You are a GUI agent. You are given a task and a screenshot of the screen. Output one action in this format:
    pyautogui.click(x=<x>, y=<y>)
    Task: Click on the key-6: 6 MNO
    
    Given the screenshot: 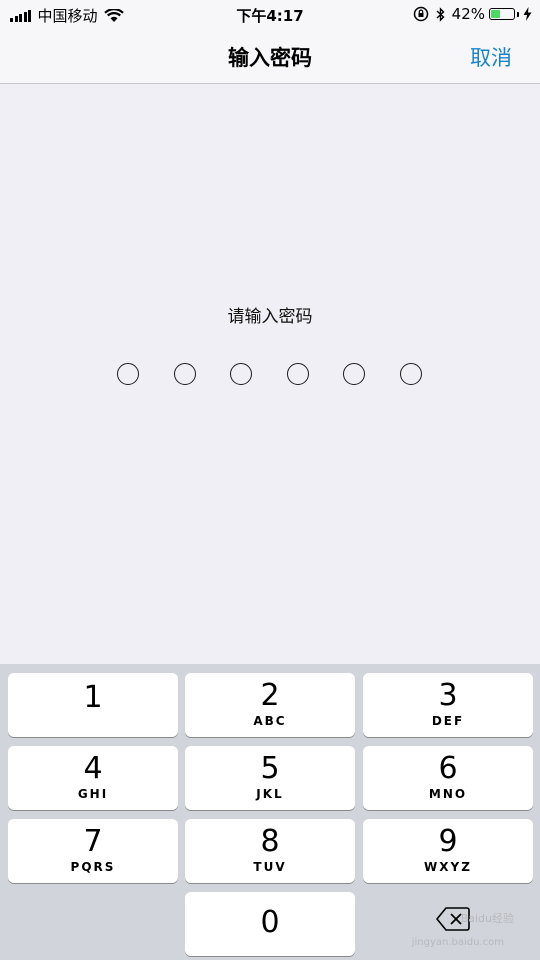 What is the action you would take?
    pyautogui.click(x=448, y=778)
    